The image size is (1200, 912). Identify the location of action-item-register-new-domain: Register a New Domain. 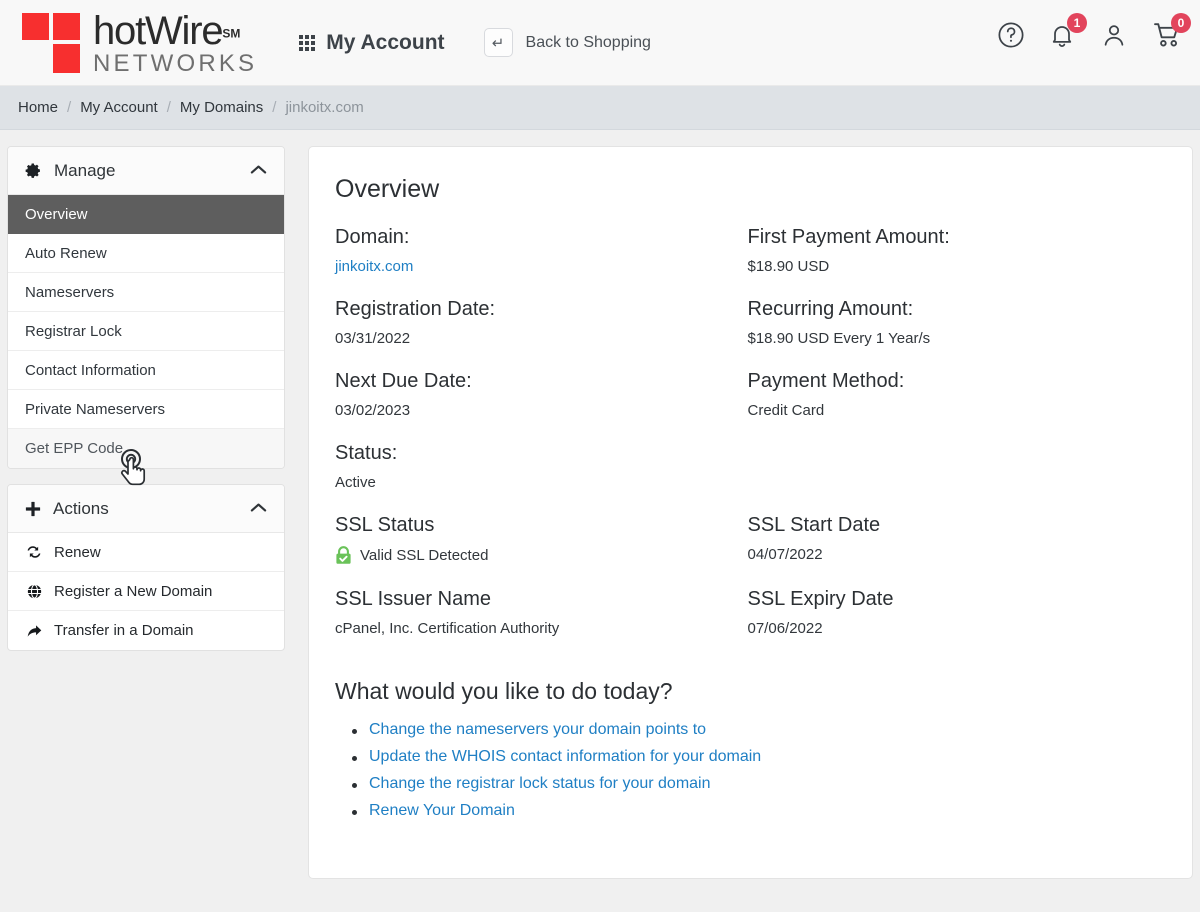
(146, 591).